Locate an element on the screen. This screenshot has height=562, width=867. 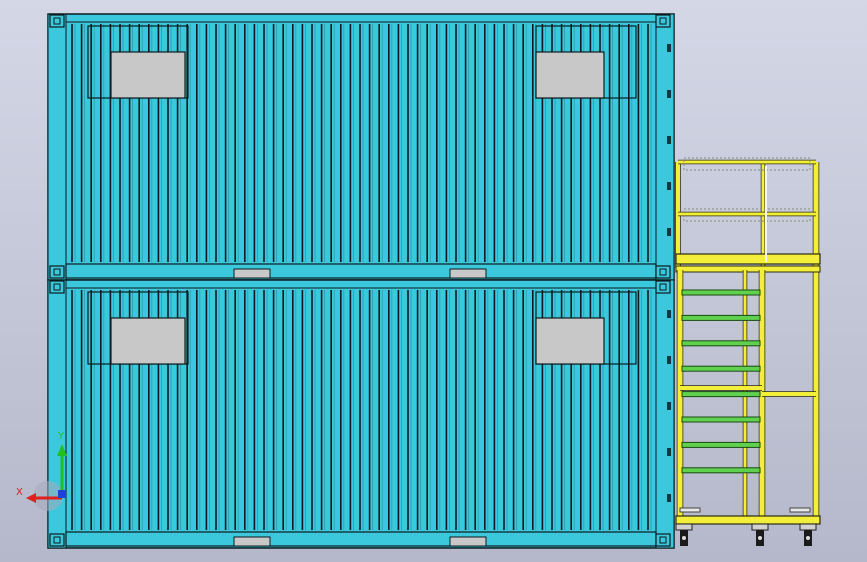
x-axis-arrow-head is located at coordinates (31, 498).